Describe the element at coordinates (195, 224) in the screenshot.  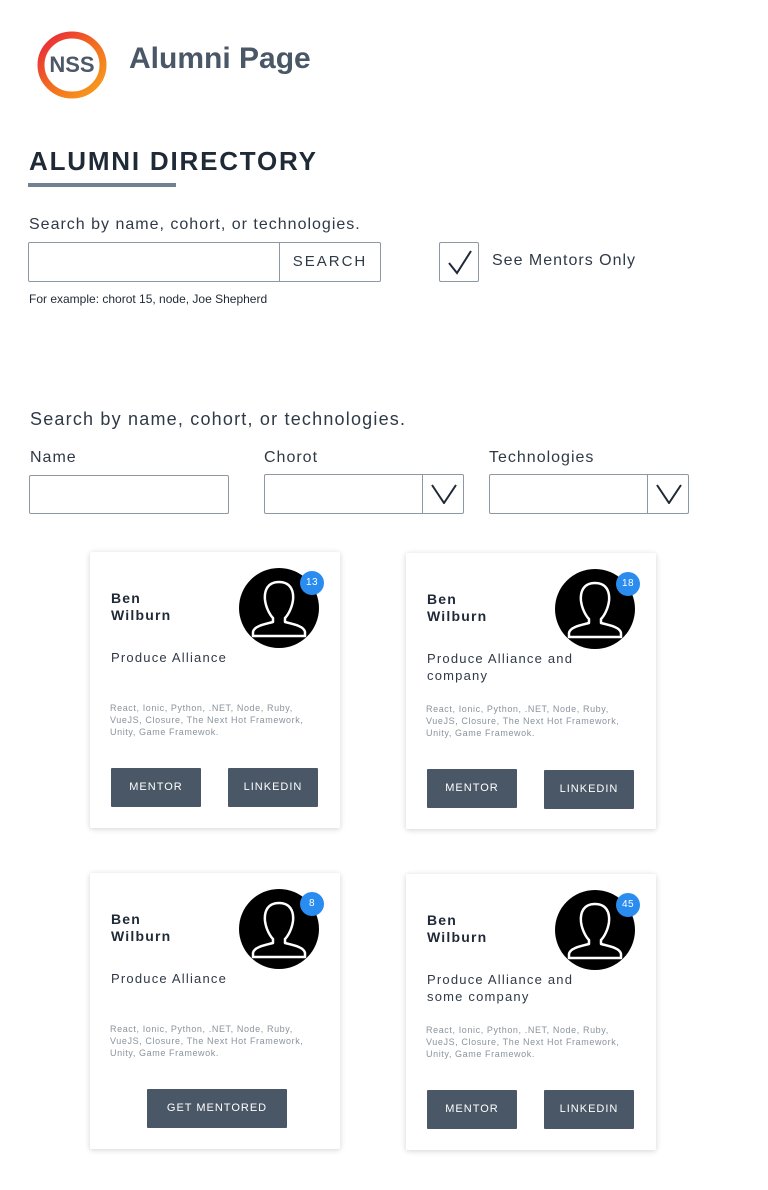
I see `search-caption: Search by name, cohort, or technologies.` at that location.